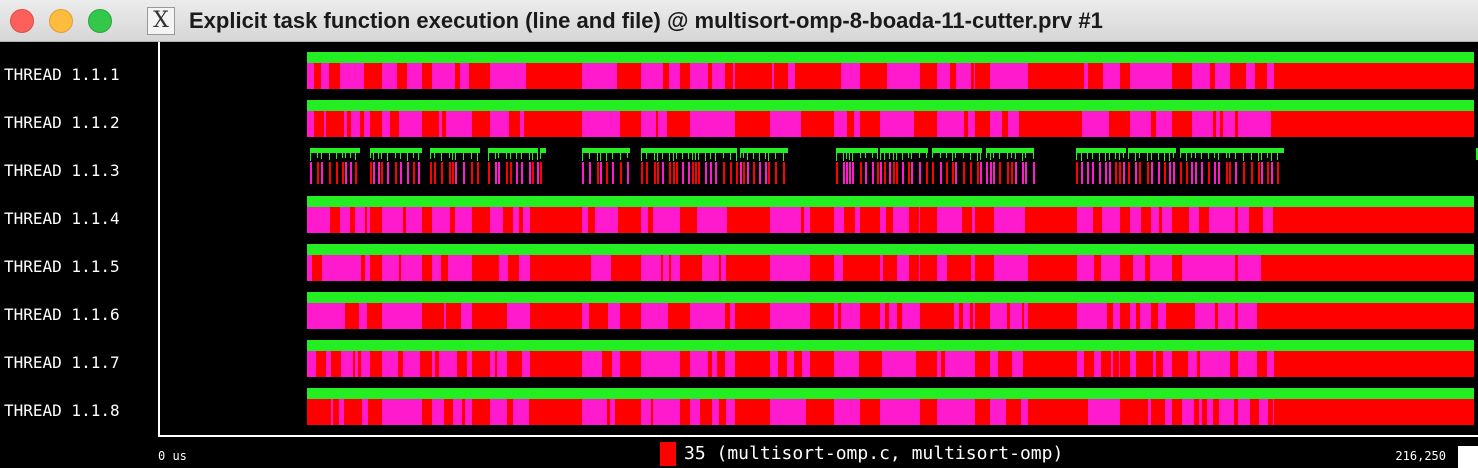 The height and width of the screenshot is (468, 1478). I want to click on thread-3-task-group, so click(904, 150).